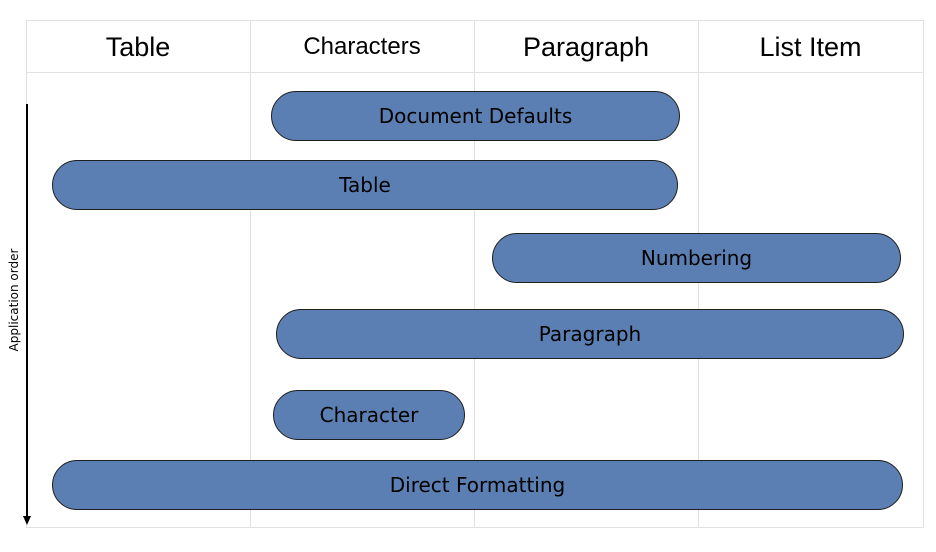 The height and width of the screenshot is (552, 936). I want to click on column-header-paragraph: Paragraph, so click(586, 46).